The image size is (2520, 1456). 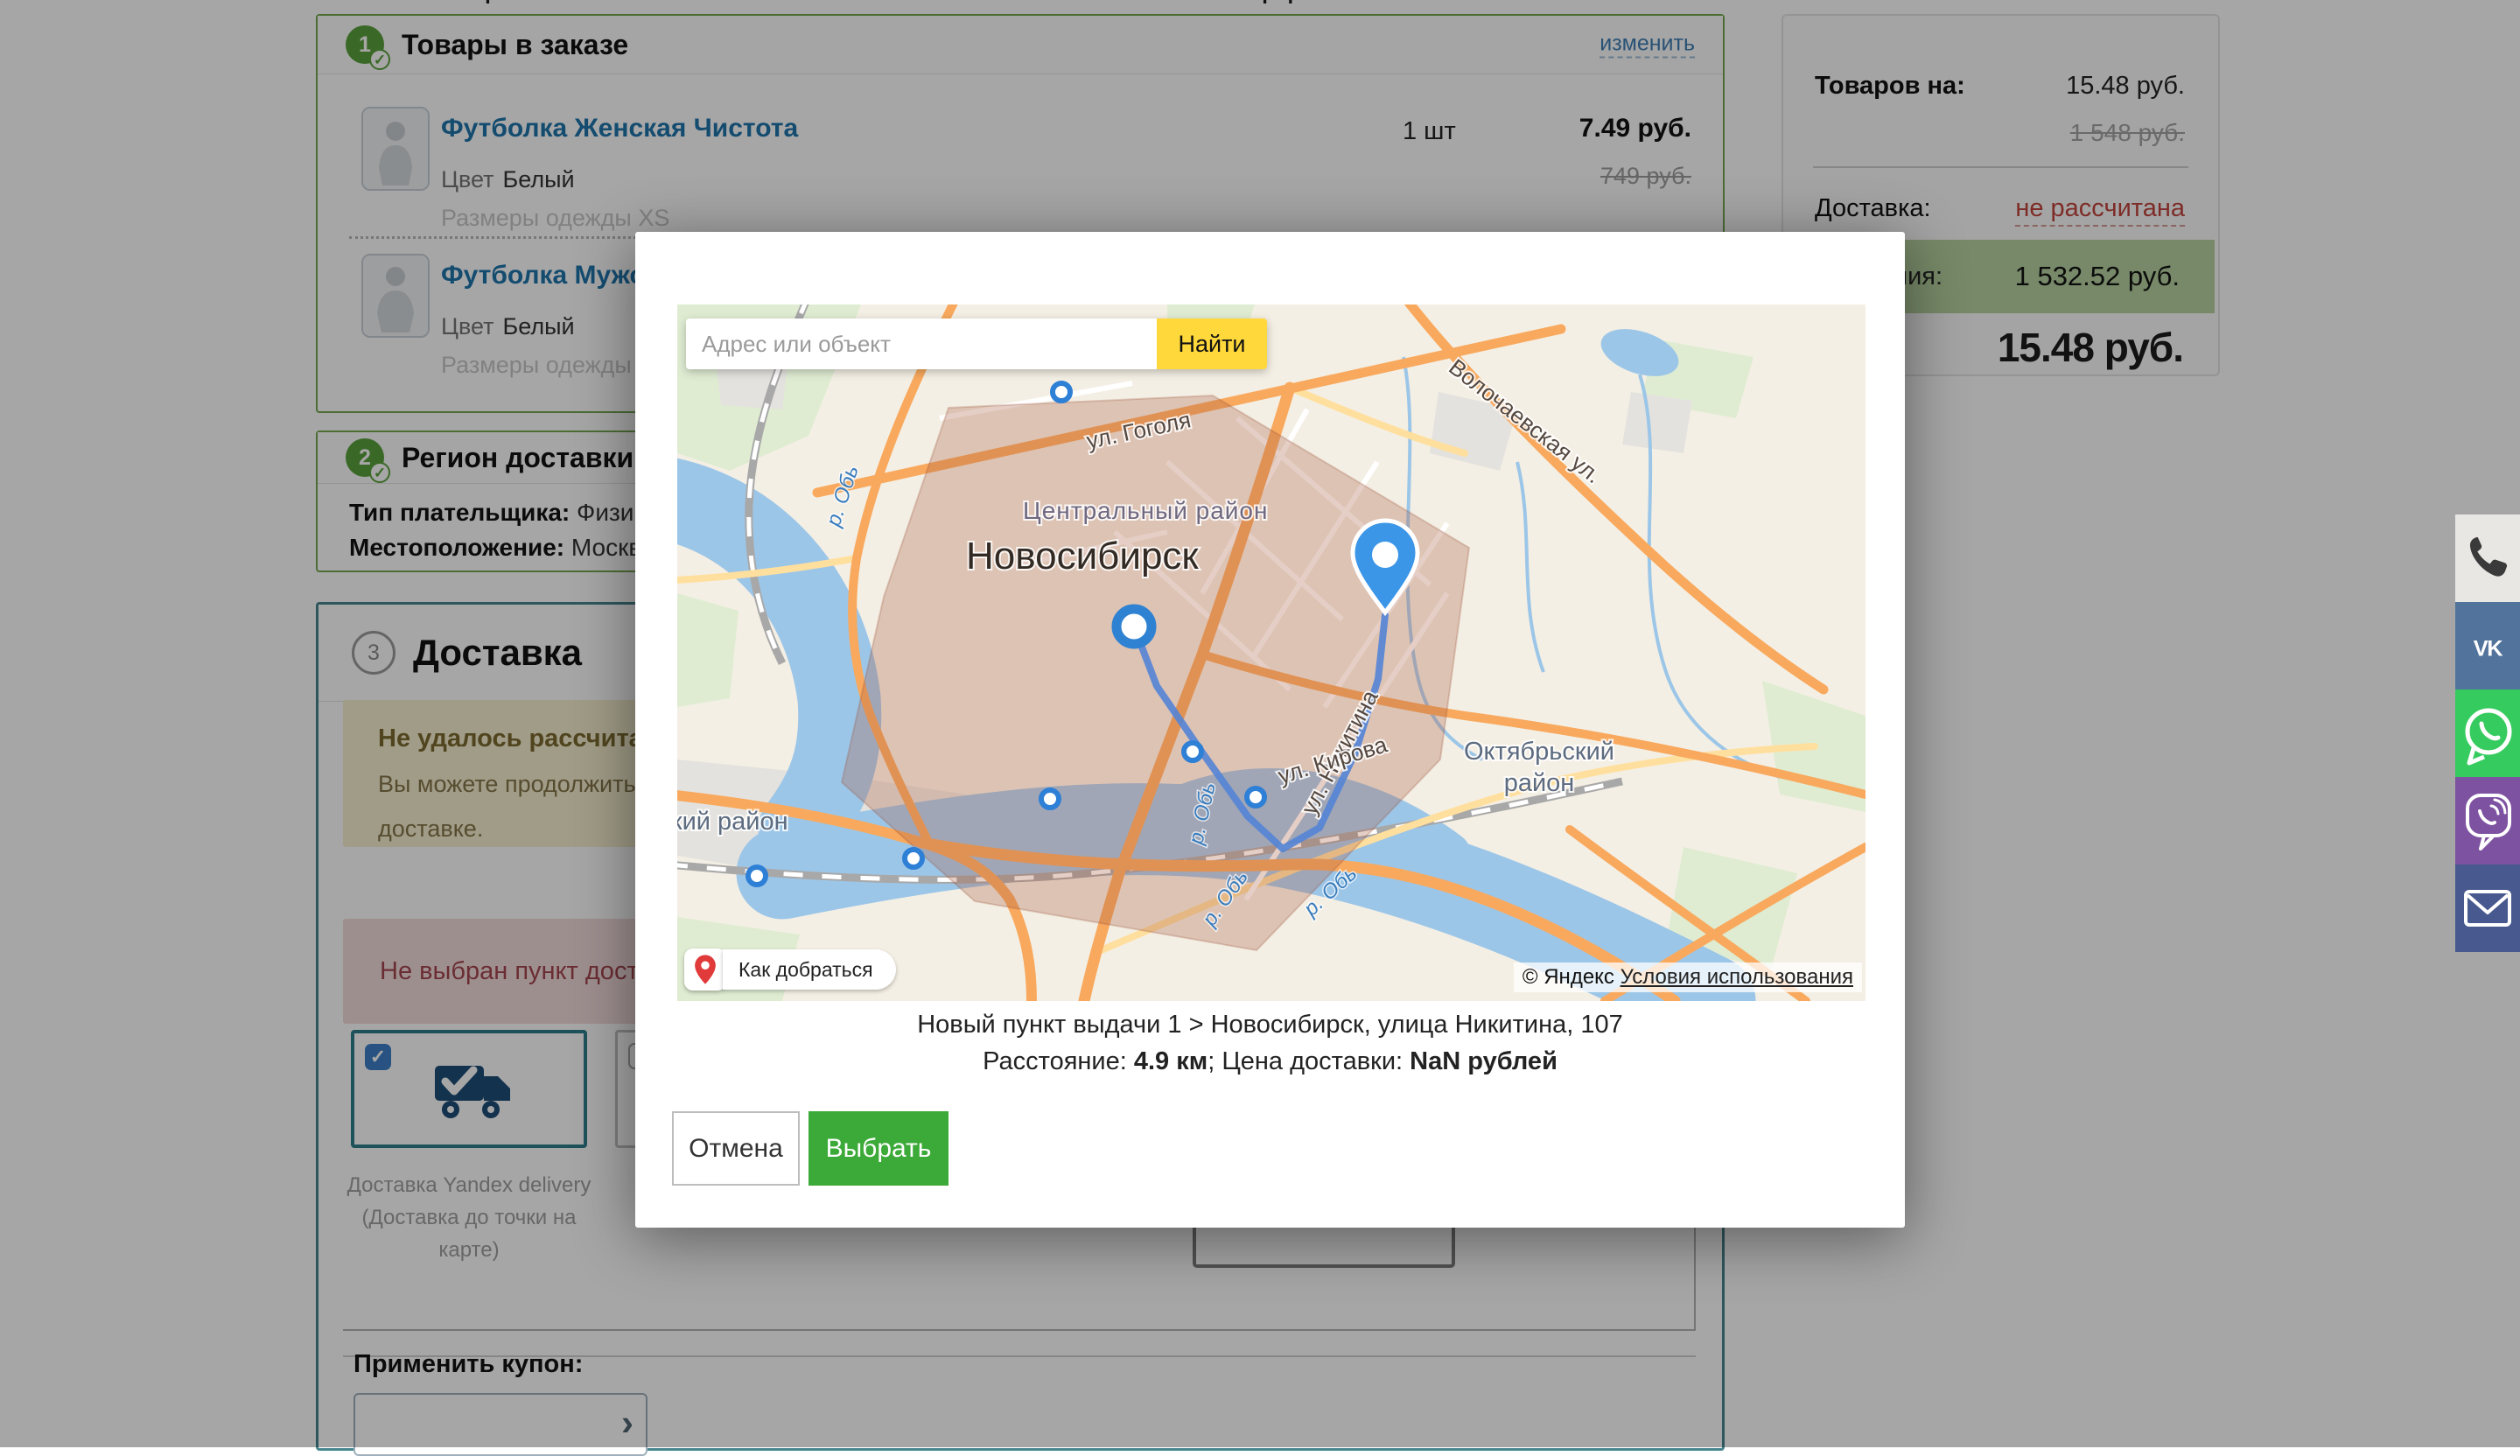 I want to click on origin-point-marker, so click(x=1134, y=626).